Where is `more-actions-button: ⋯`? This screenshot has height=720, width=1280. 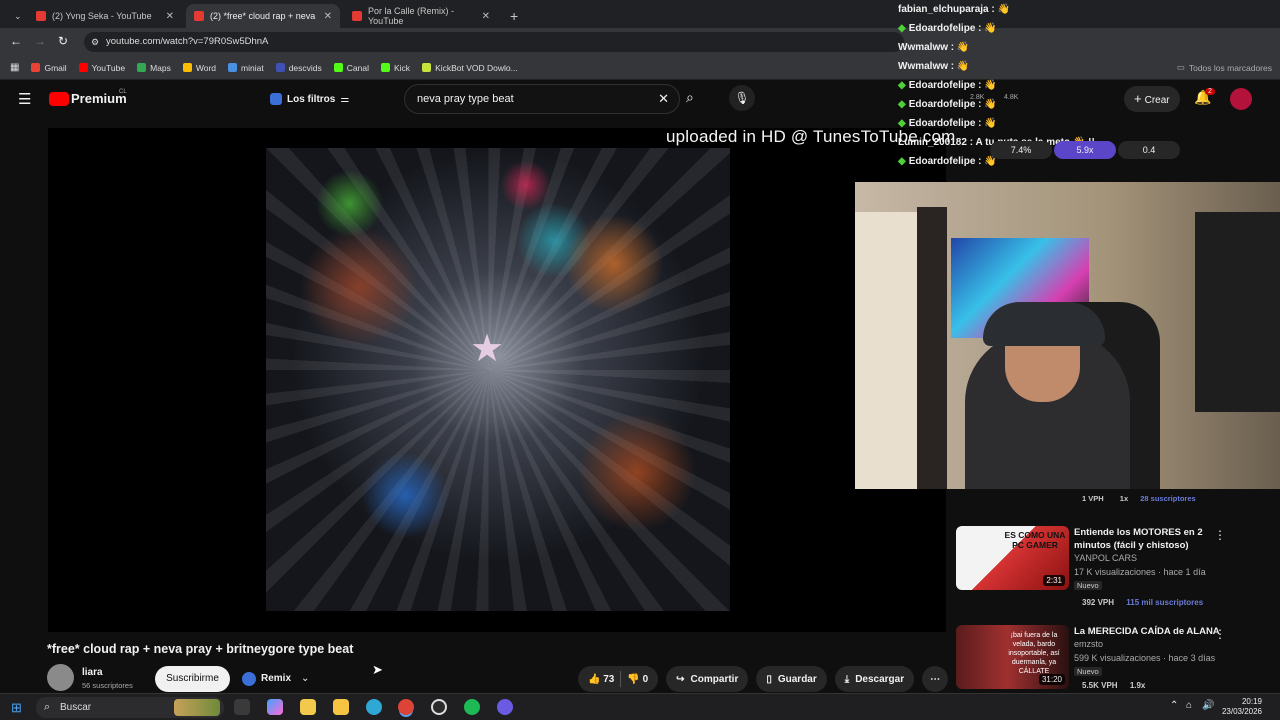 more-actions-button: ⋯ is located at coordinates (935, 679).